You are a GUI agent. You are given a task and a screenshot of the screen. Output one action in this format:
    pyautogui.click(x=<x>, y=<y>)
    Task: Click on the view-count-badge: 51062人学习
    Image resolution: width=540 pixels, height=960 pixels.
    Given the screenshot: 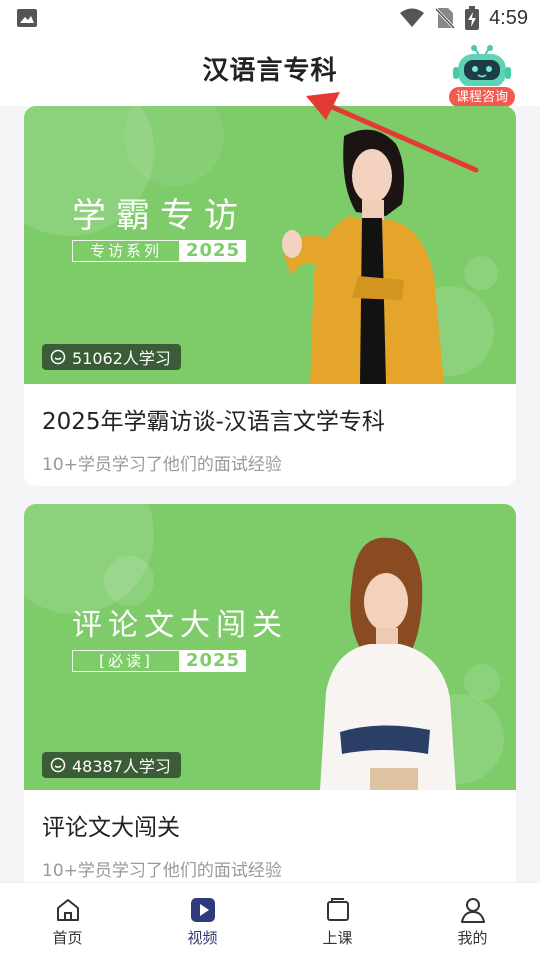 What is the action you would take?
    pyautogui.click(x=111, y=357)
    